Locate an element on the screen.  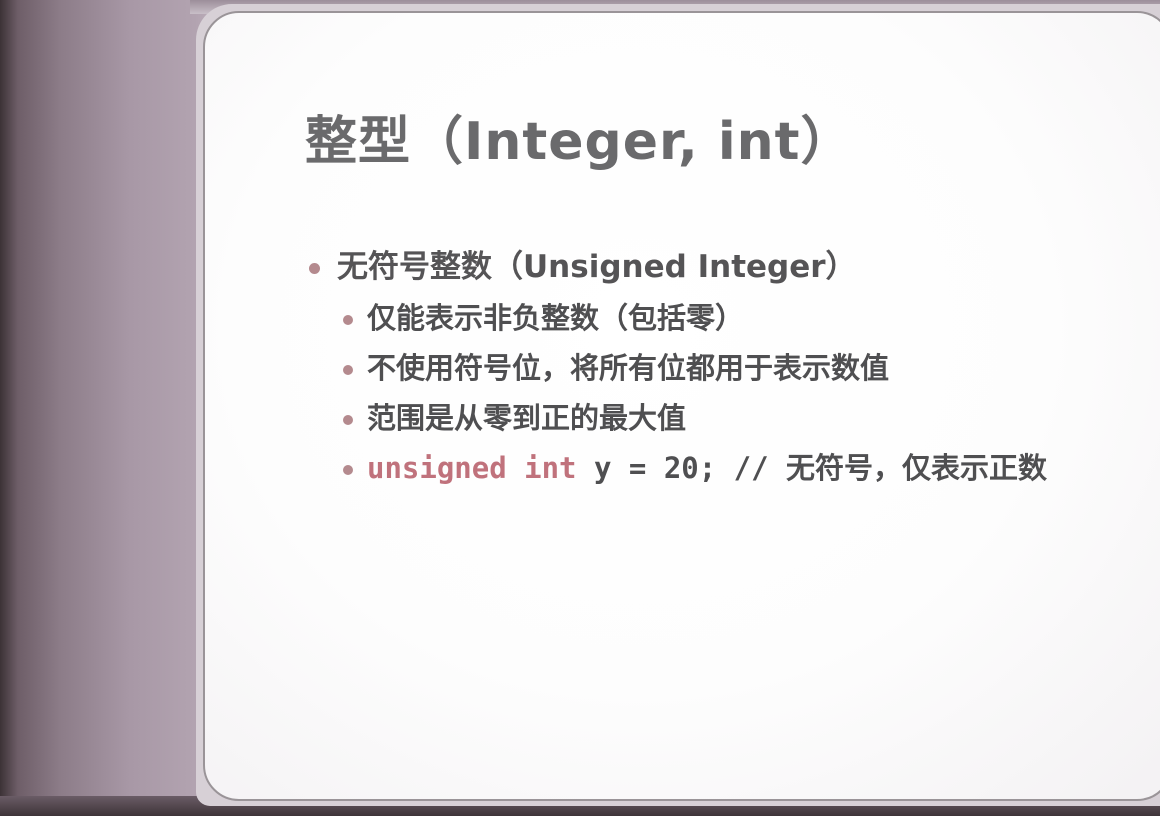
code-rest: y = 20; // 无符号，仅表示正数 is located at coordinates (812, 468).